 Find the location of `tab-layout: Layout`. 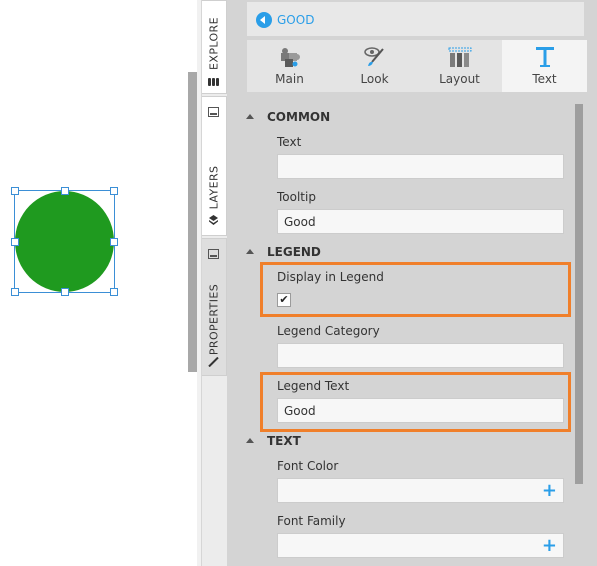

tab-layout: Layout is located at coordinates (459, 66).